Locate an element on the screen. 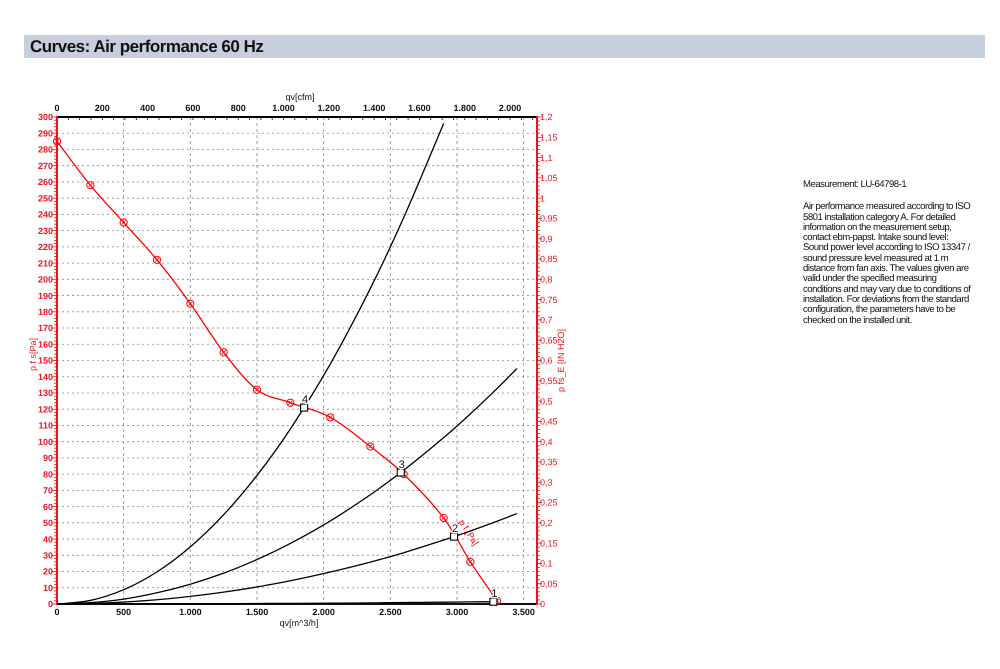 The width and height of the screenshot is (1000, 669). top-x-tick-label: 1.400 is located at coordinates (374, 108).